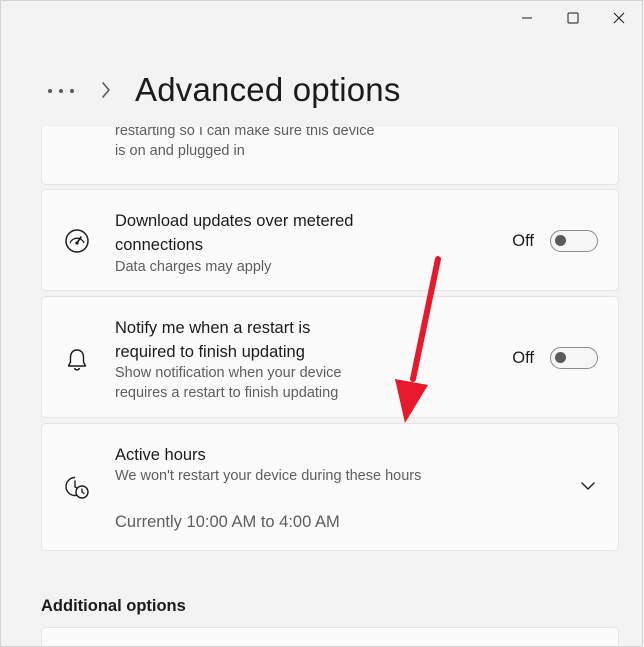 The image size is (644, 647). I want to click on section-title-additional-options: Additional options, so click(113, 606).